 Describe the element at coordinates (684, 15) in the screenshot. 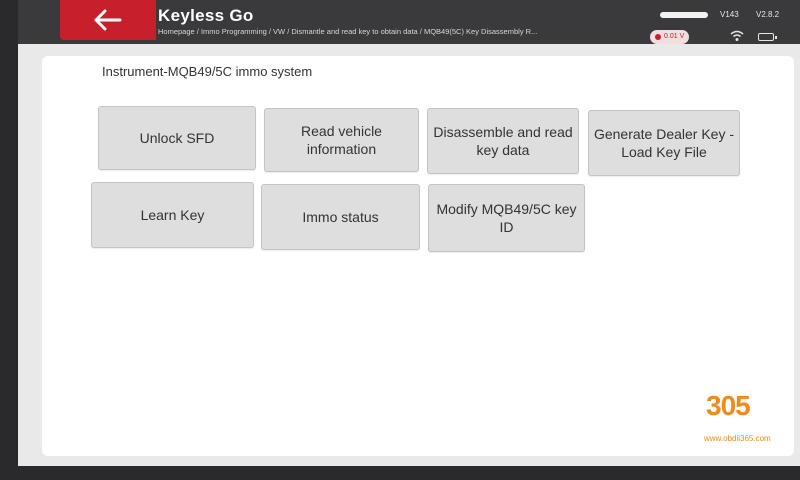

I see `signal-indicator` at that location.